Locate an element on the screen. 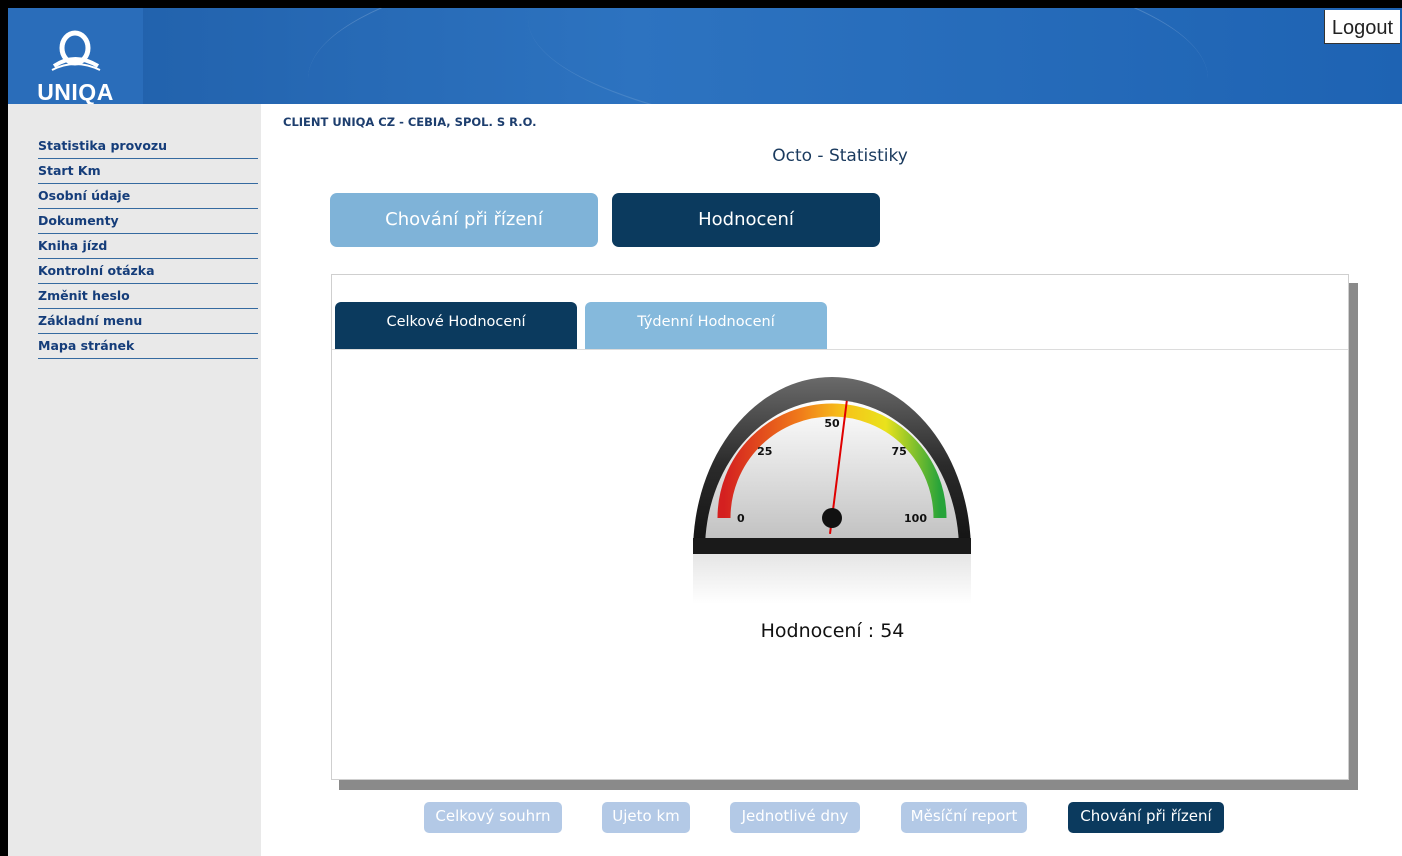 This screenshot has width=1402, height=856. gauge-base is located at coordinates (832, 546).